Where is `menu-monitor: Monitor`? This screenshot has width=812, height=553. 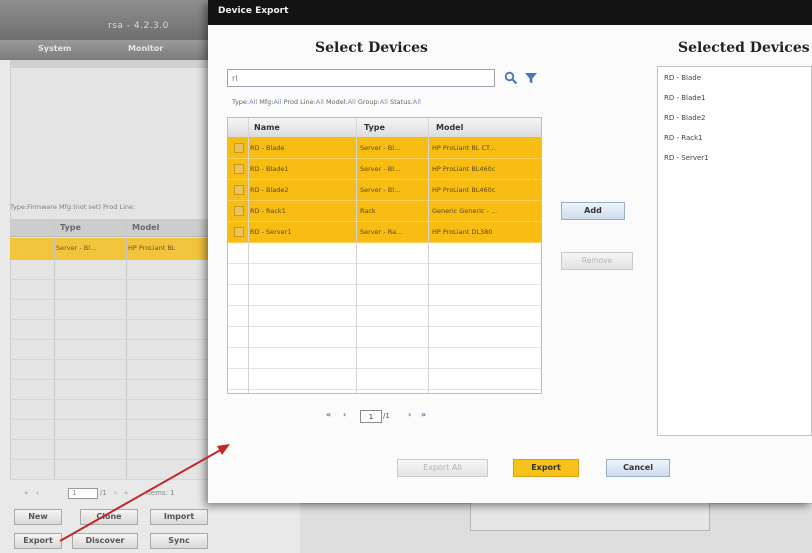
menu-monitor: Monitor is located at coordinates (145, 48).